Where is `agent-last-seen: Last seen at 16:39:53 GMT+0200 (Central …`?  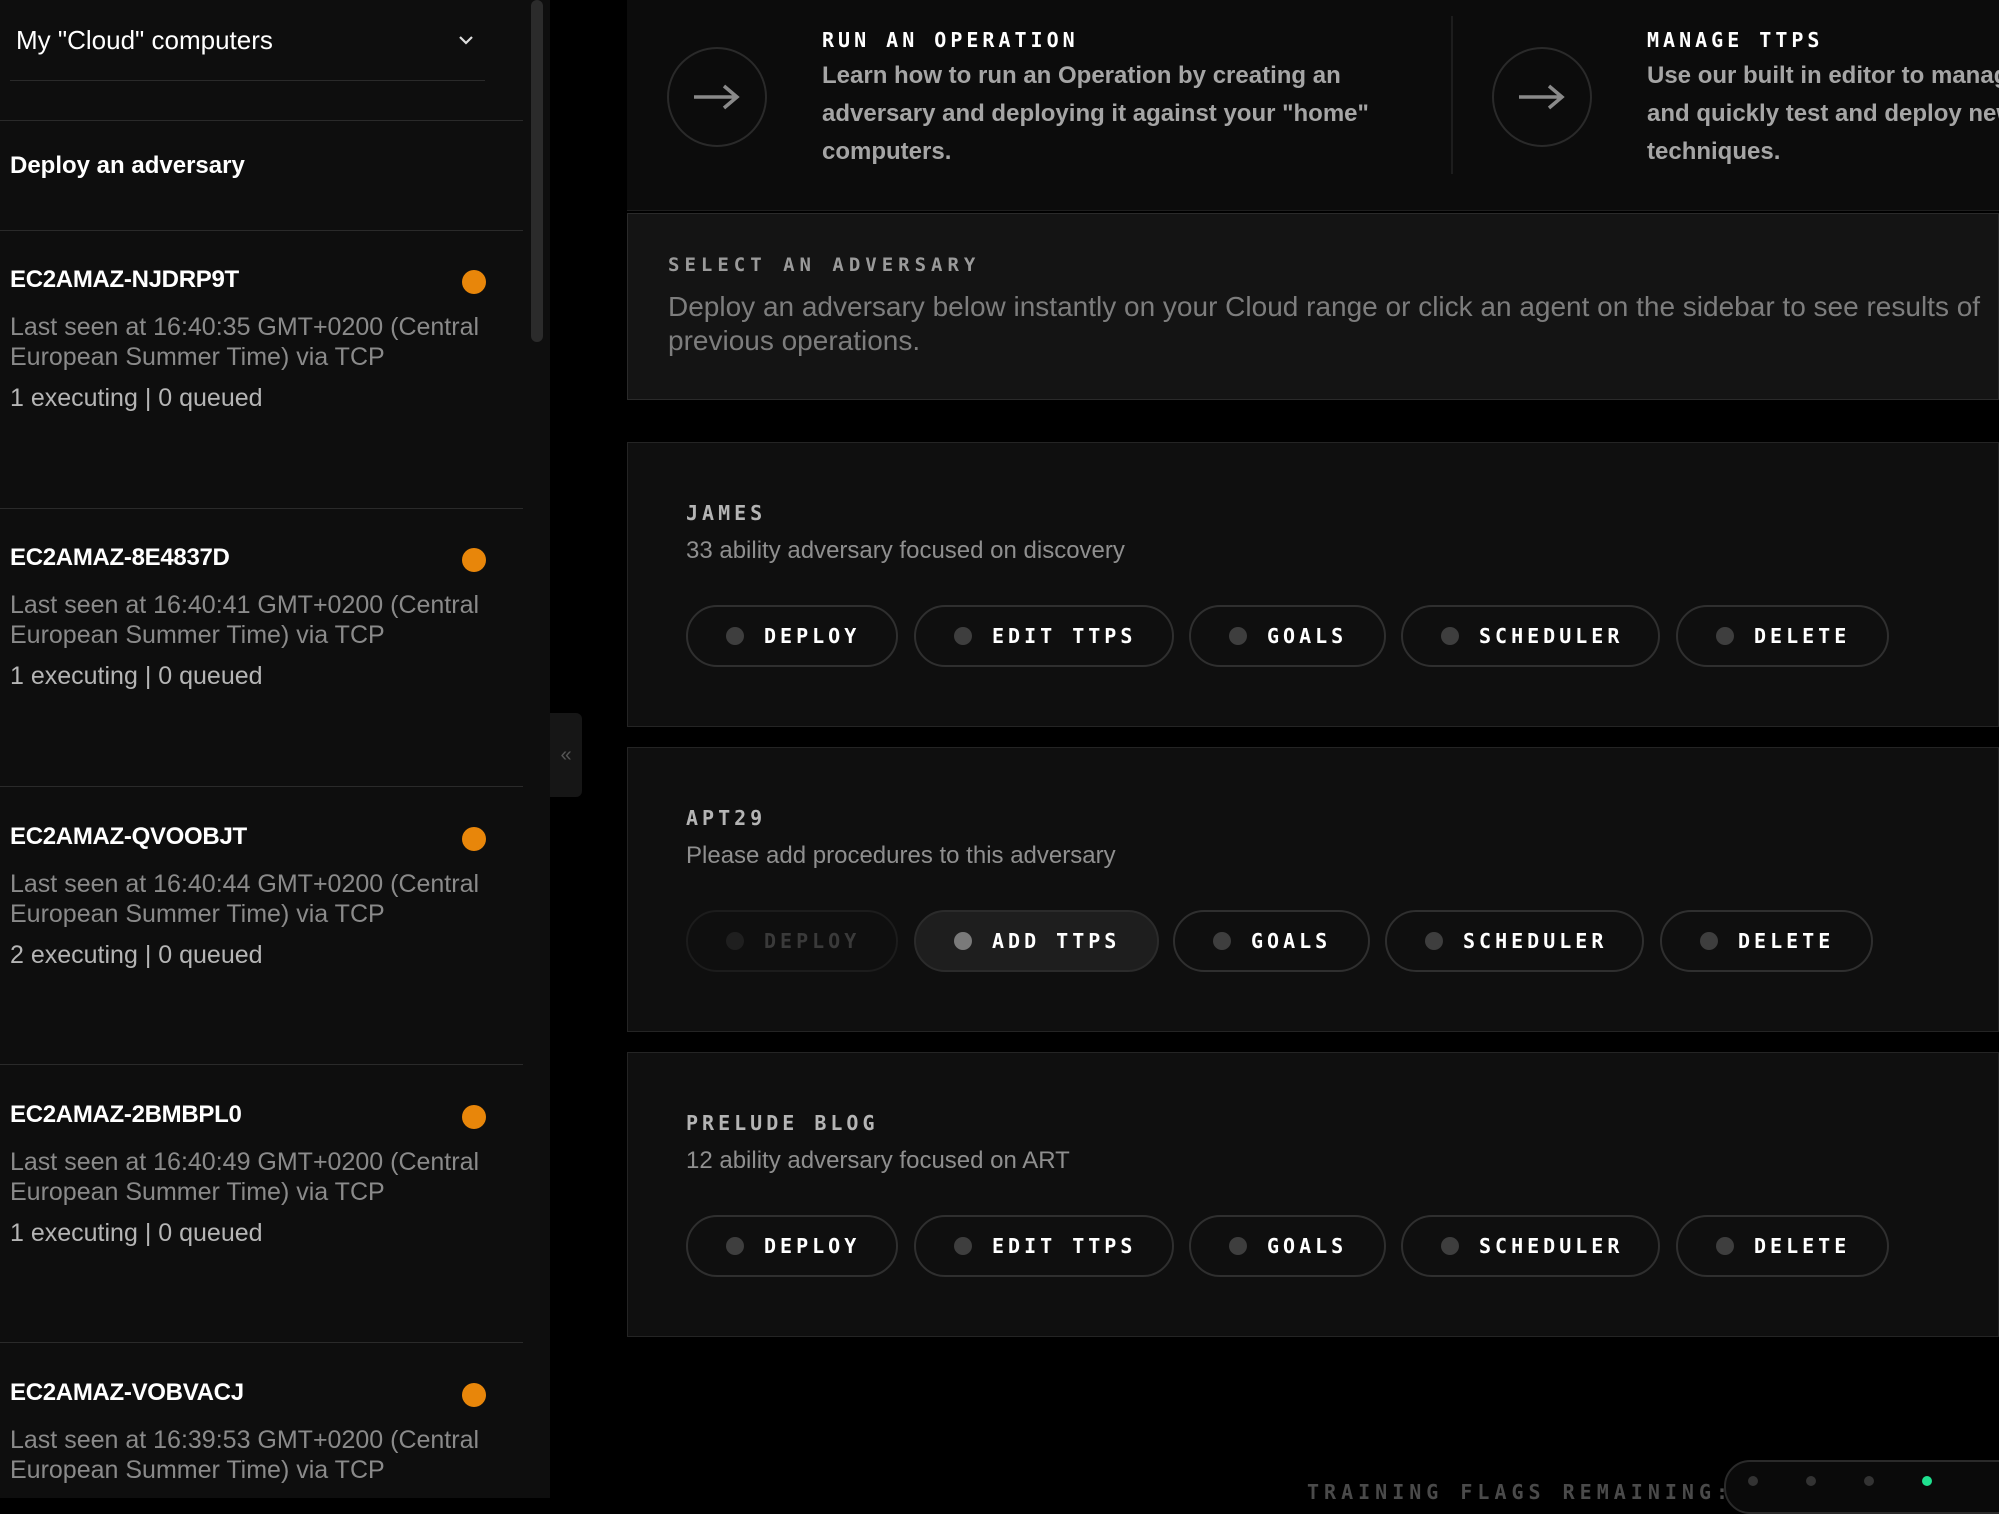
agent-last-seen: Last seen at 16:39:53 GMT+0200 (Central … is located at coordinates (245, 1455).